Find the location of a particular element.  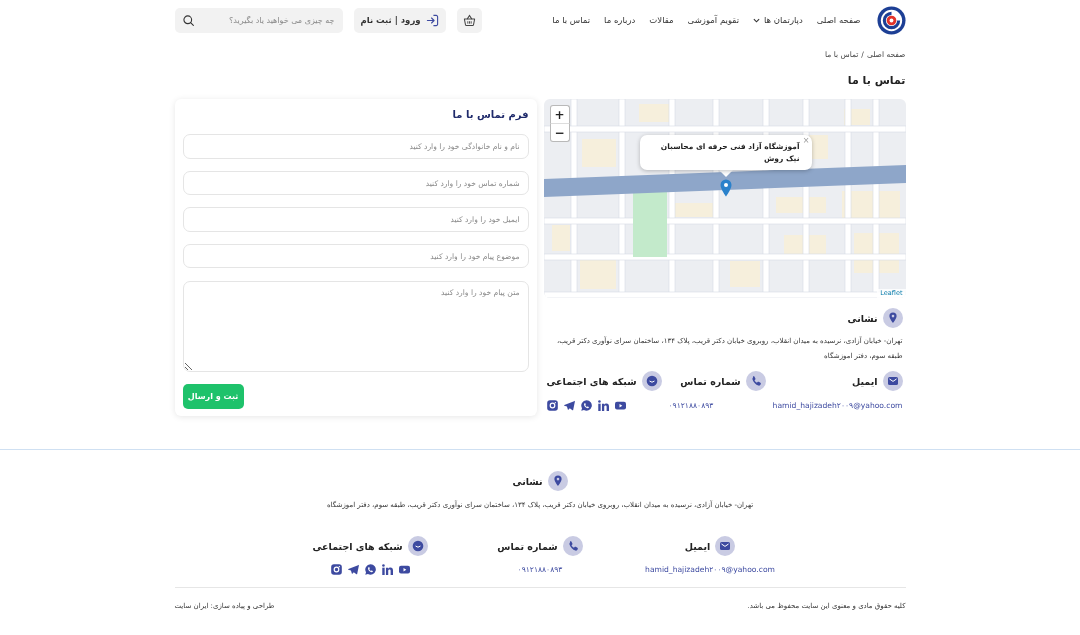

map-marker-icon is located at coordinates (725, 188).